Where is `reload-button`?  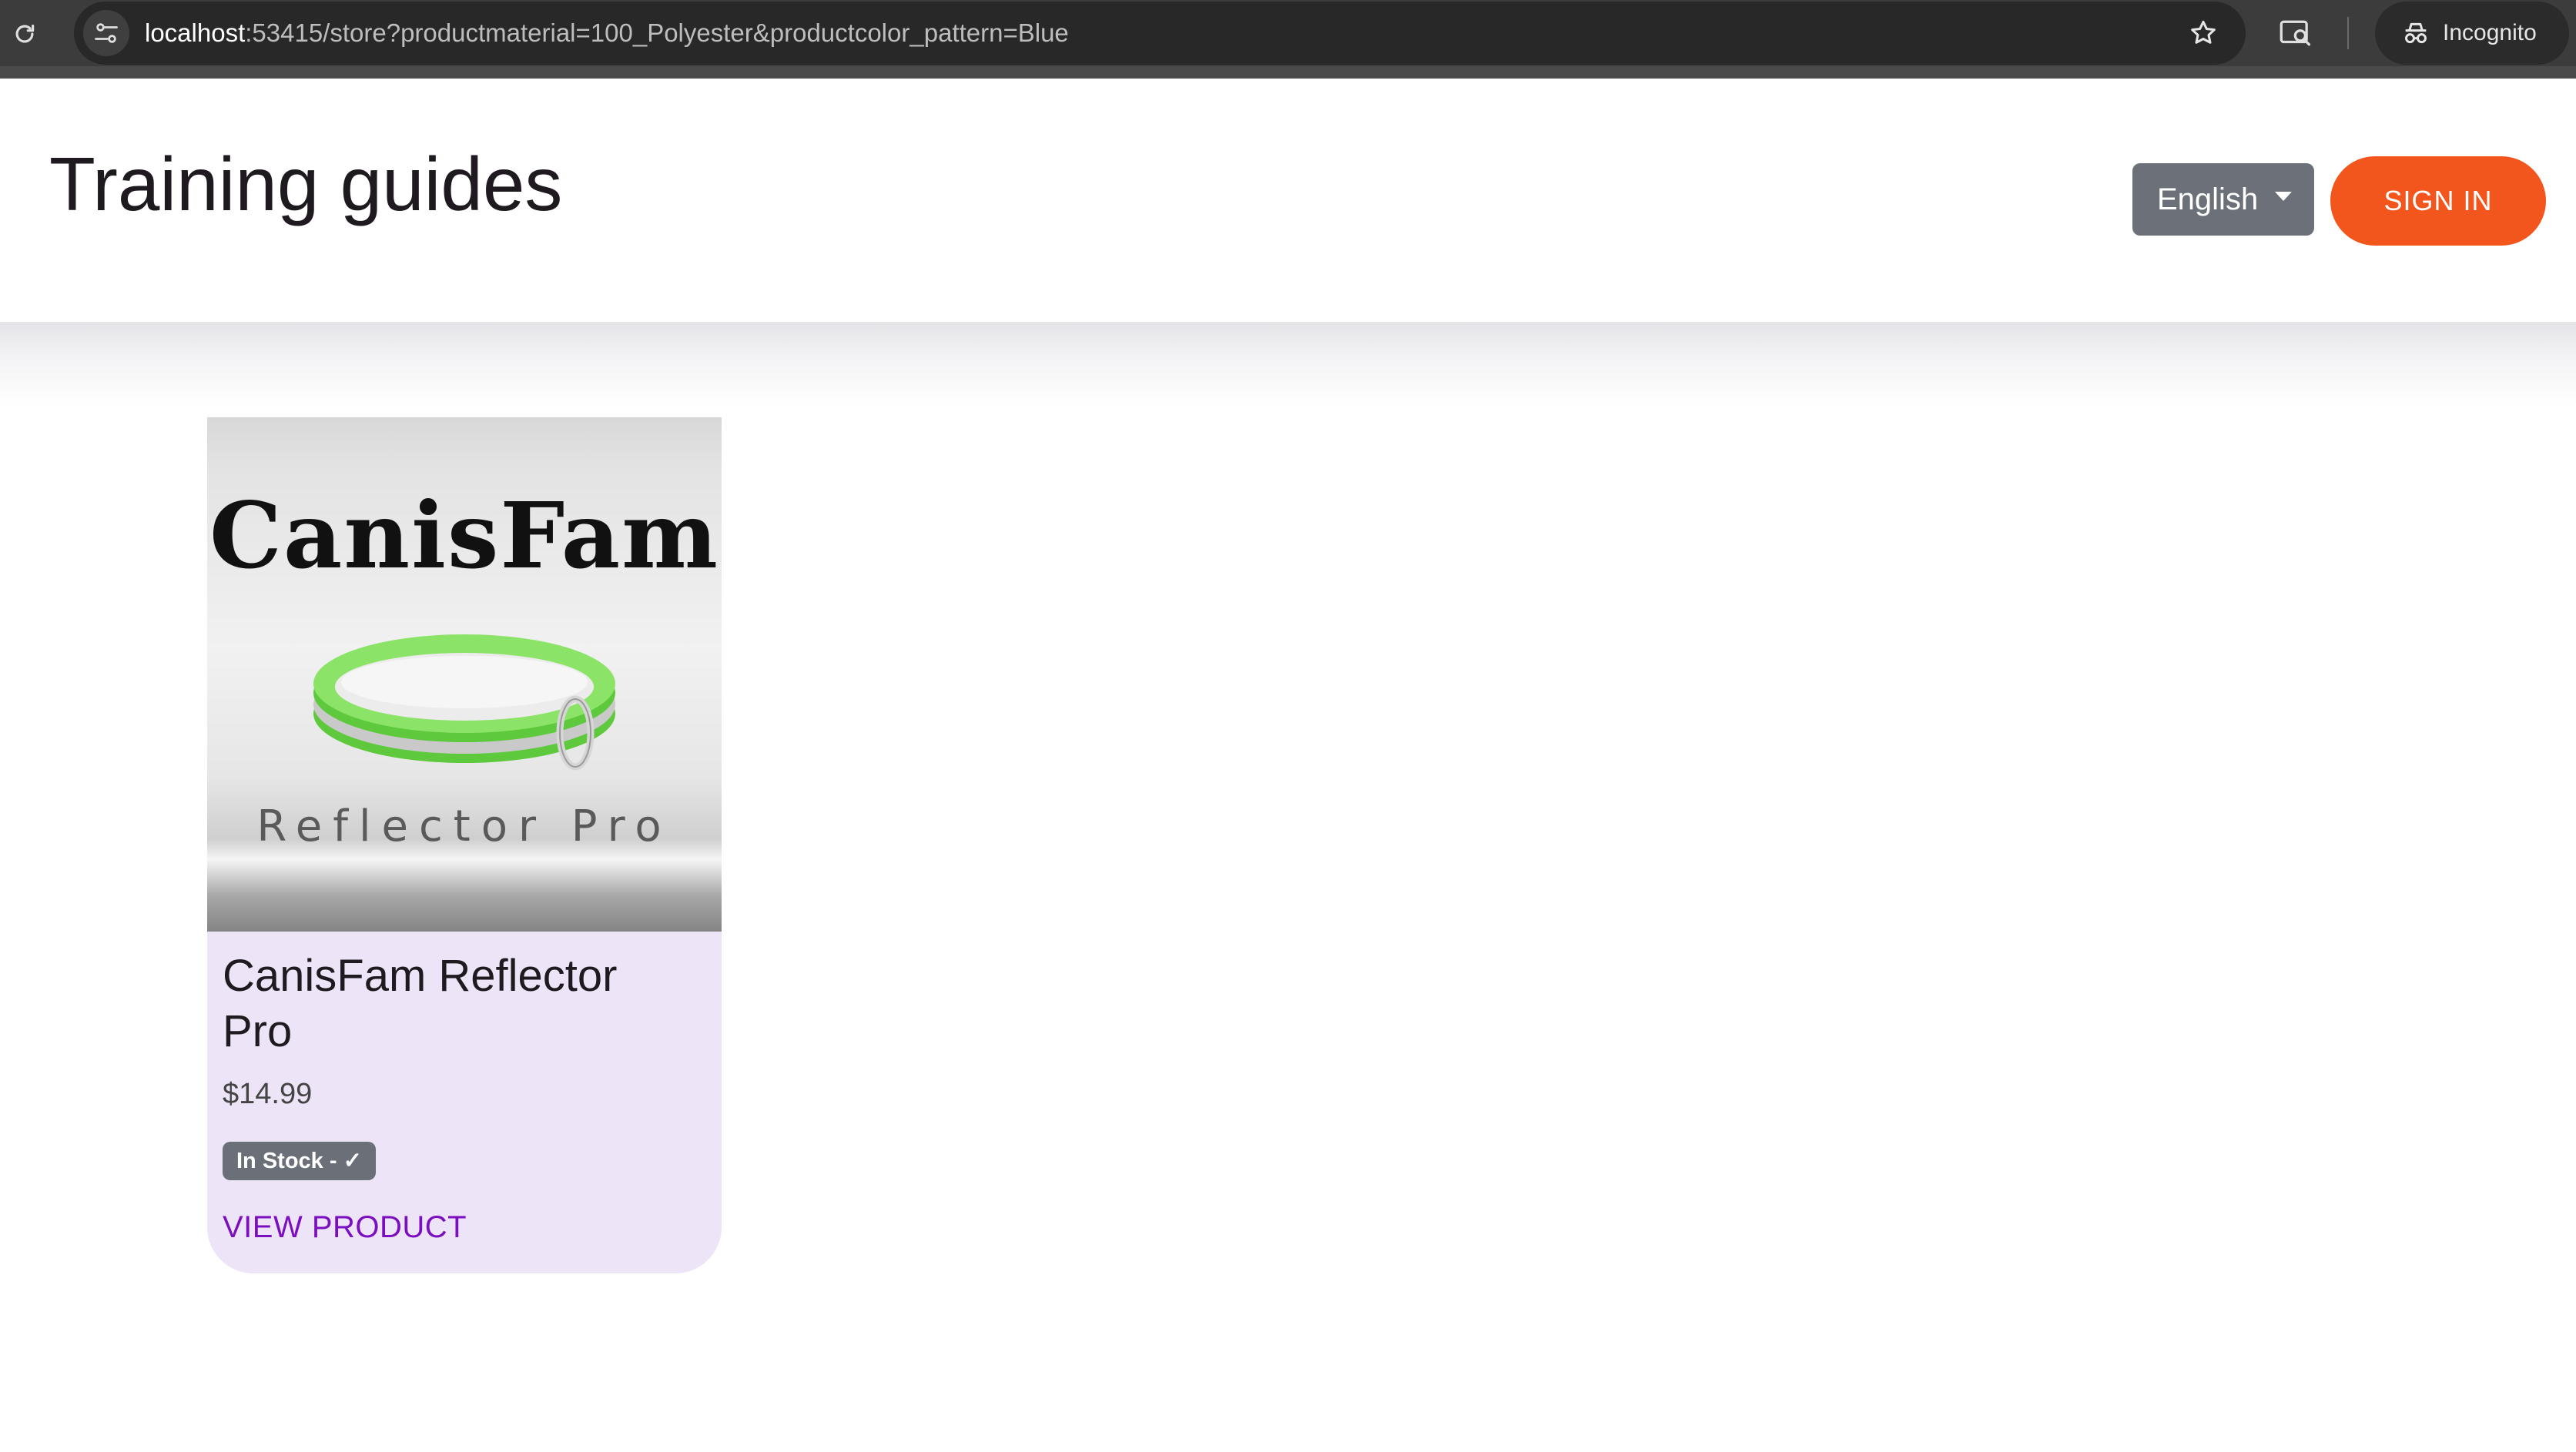
reload-button is located at coordinates (25, 33).